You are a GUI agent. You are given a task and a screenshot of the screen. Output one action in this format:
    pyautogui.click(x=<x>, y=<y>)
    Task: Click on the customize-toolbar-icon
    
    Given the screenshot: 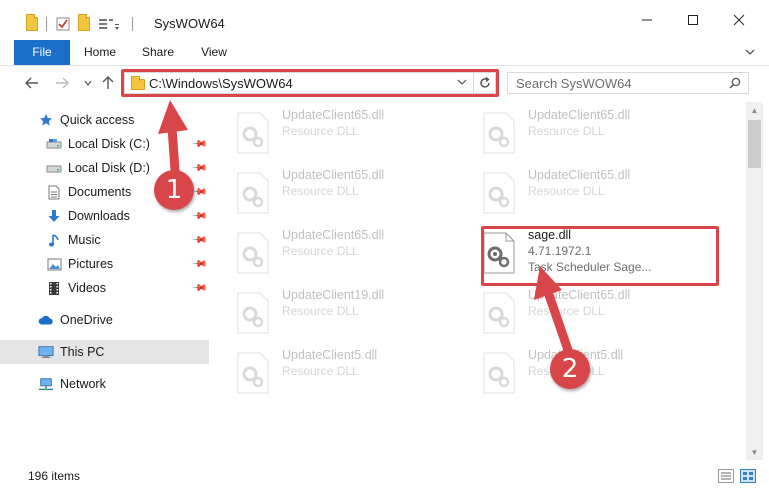 What is the action you would take?
    pyautogui.click(x=110, y=24)
    